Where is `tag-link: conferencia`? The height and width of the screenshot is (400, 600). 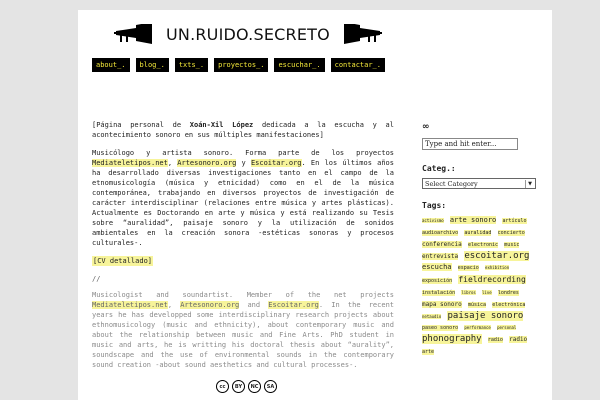
tag-link: conferencia is located at coordinates (442, 244).